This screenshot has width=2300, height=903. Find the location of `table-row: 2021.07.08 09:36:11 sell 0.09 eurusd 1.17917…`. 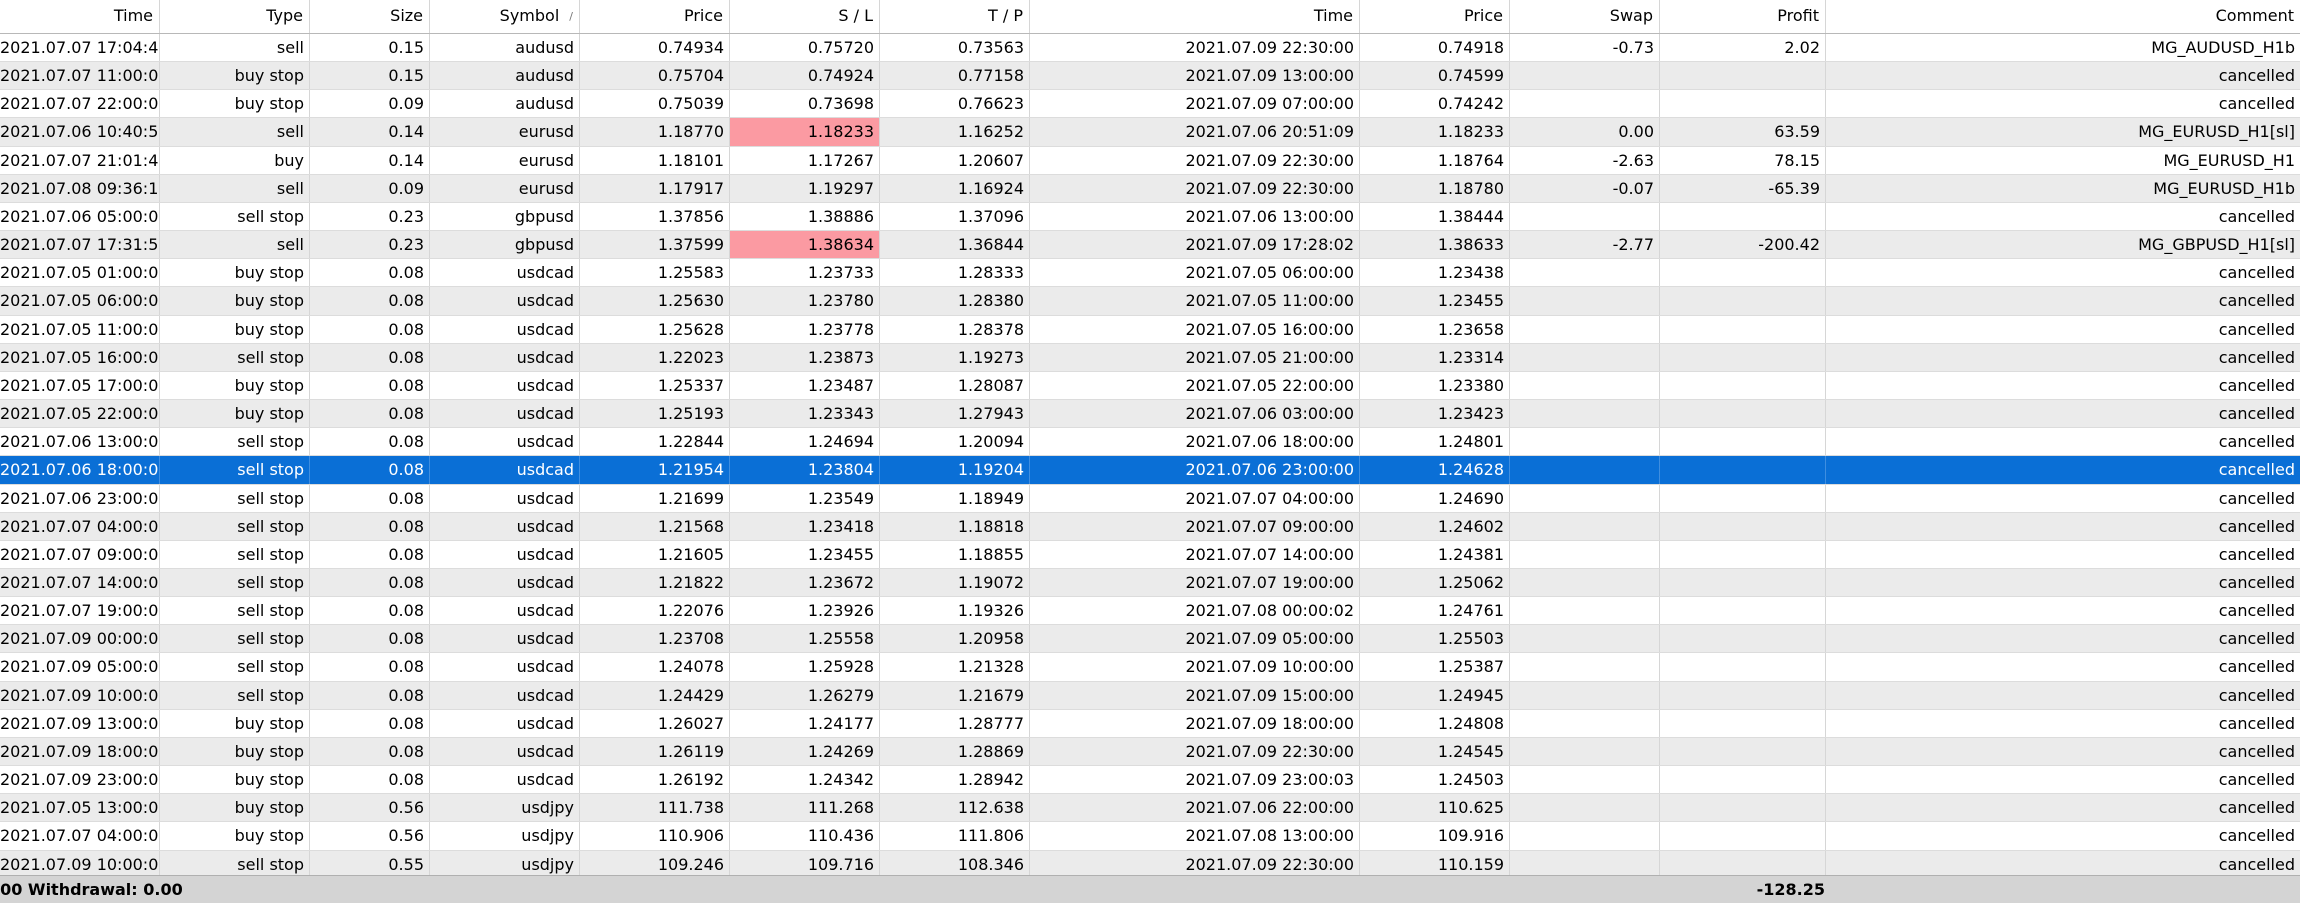

table-row: 2021.07.08 09:36:11 sell 0.09 eurusd 1.17917… is located at coordinates (1150, 188).